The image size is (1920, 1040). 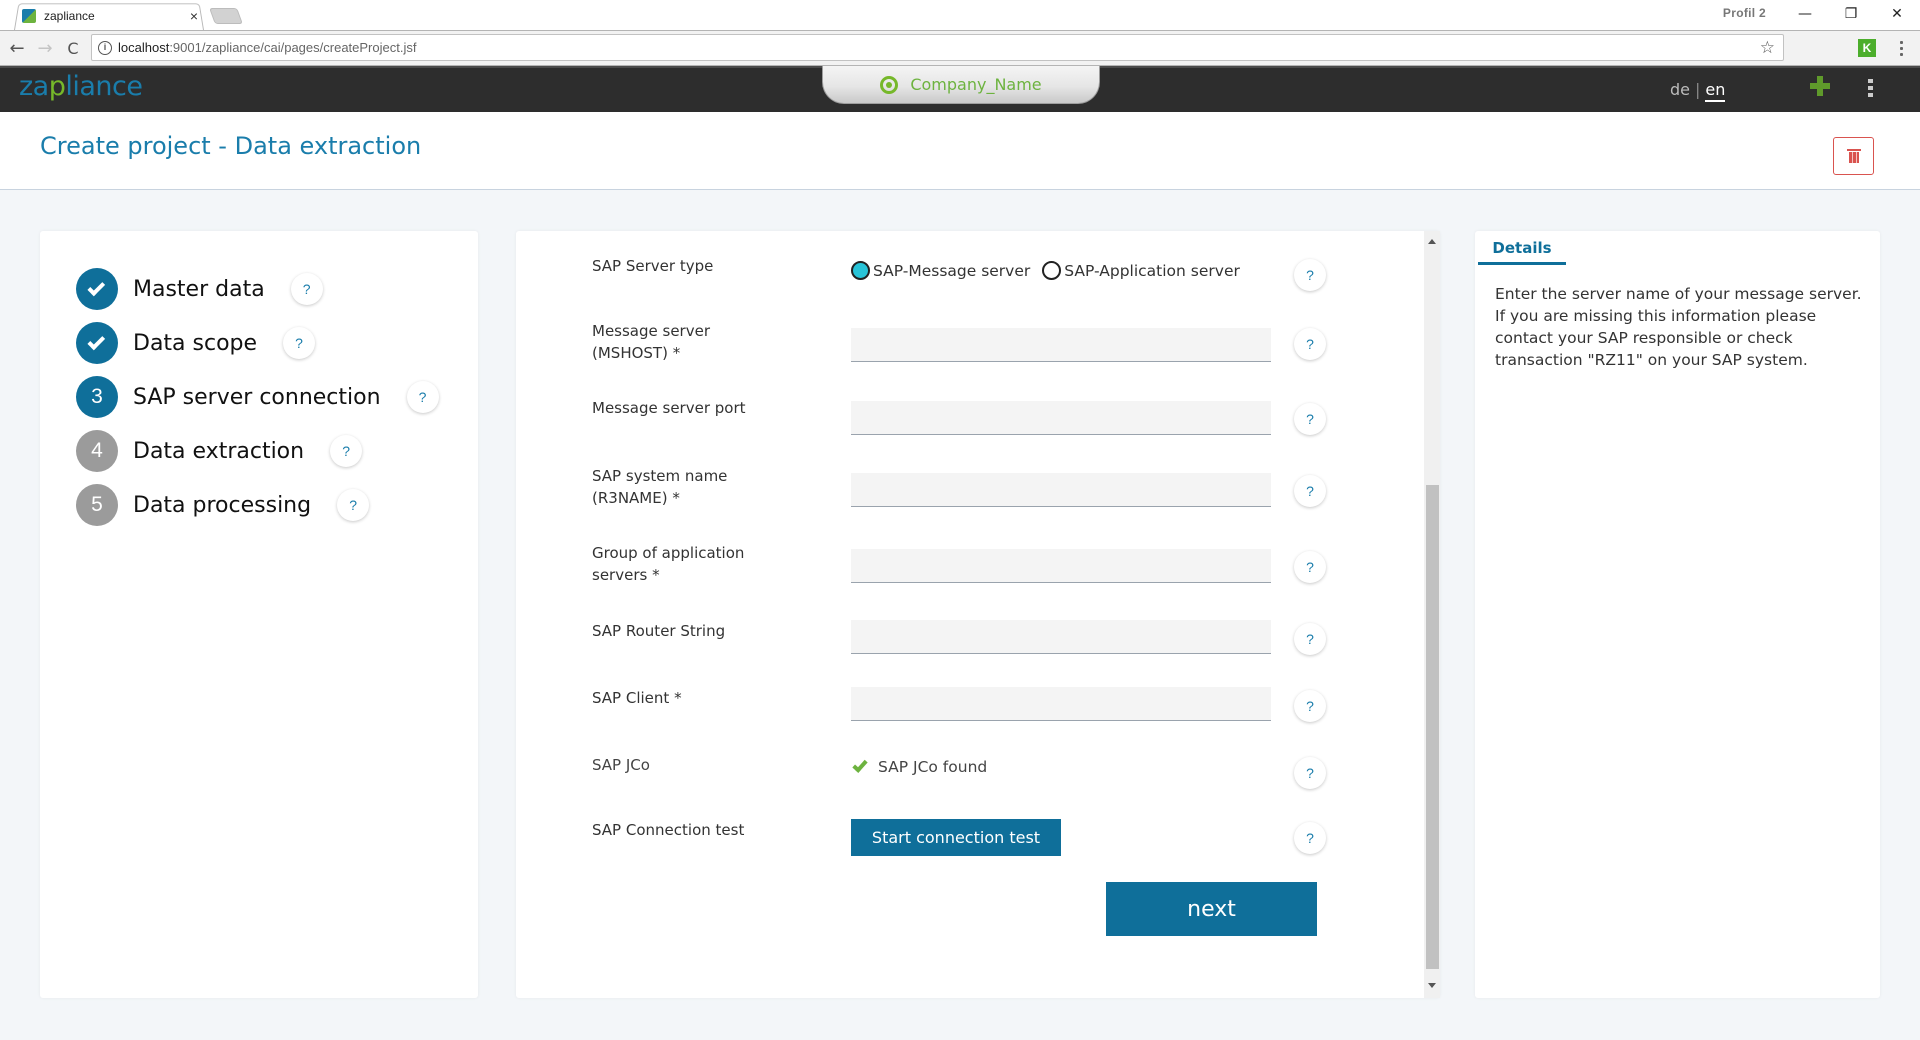 I want to click on maximize-button: ❐, so click(x=1851, y=14).